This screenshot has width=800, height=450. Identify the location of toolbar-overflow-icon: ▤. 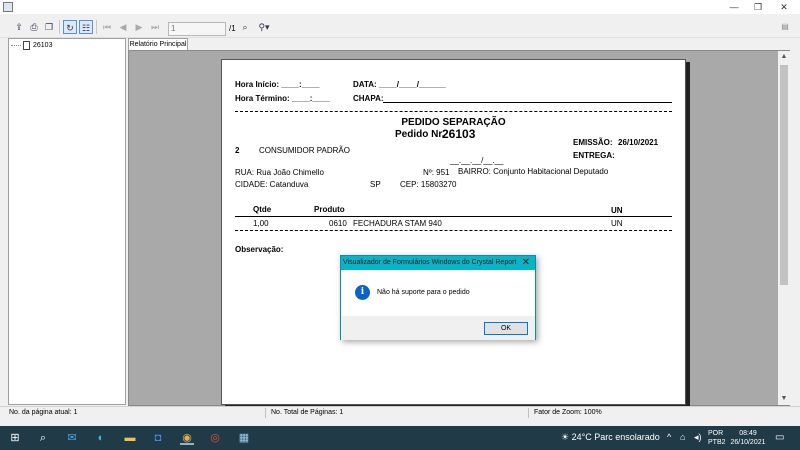
(785, 28).